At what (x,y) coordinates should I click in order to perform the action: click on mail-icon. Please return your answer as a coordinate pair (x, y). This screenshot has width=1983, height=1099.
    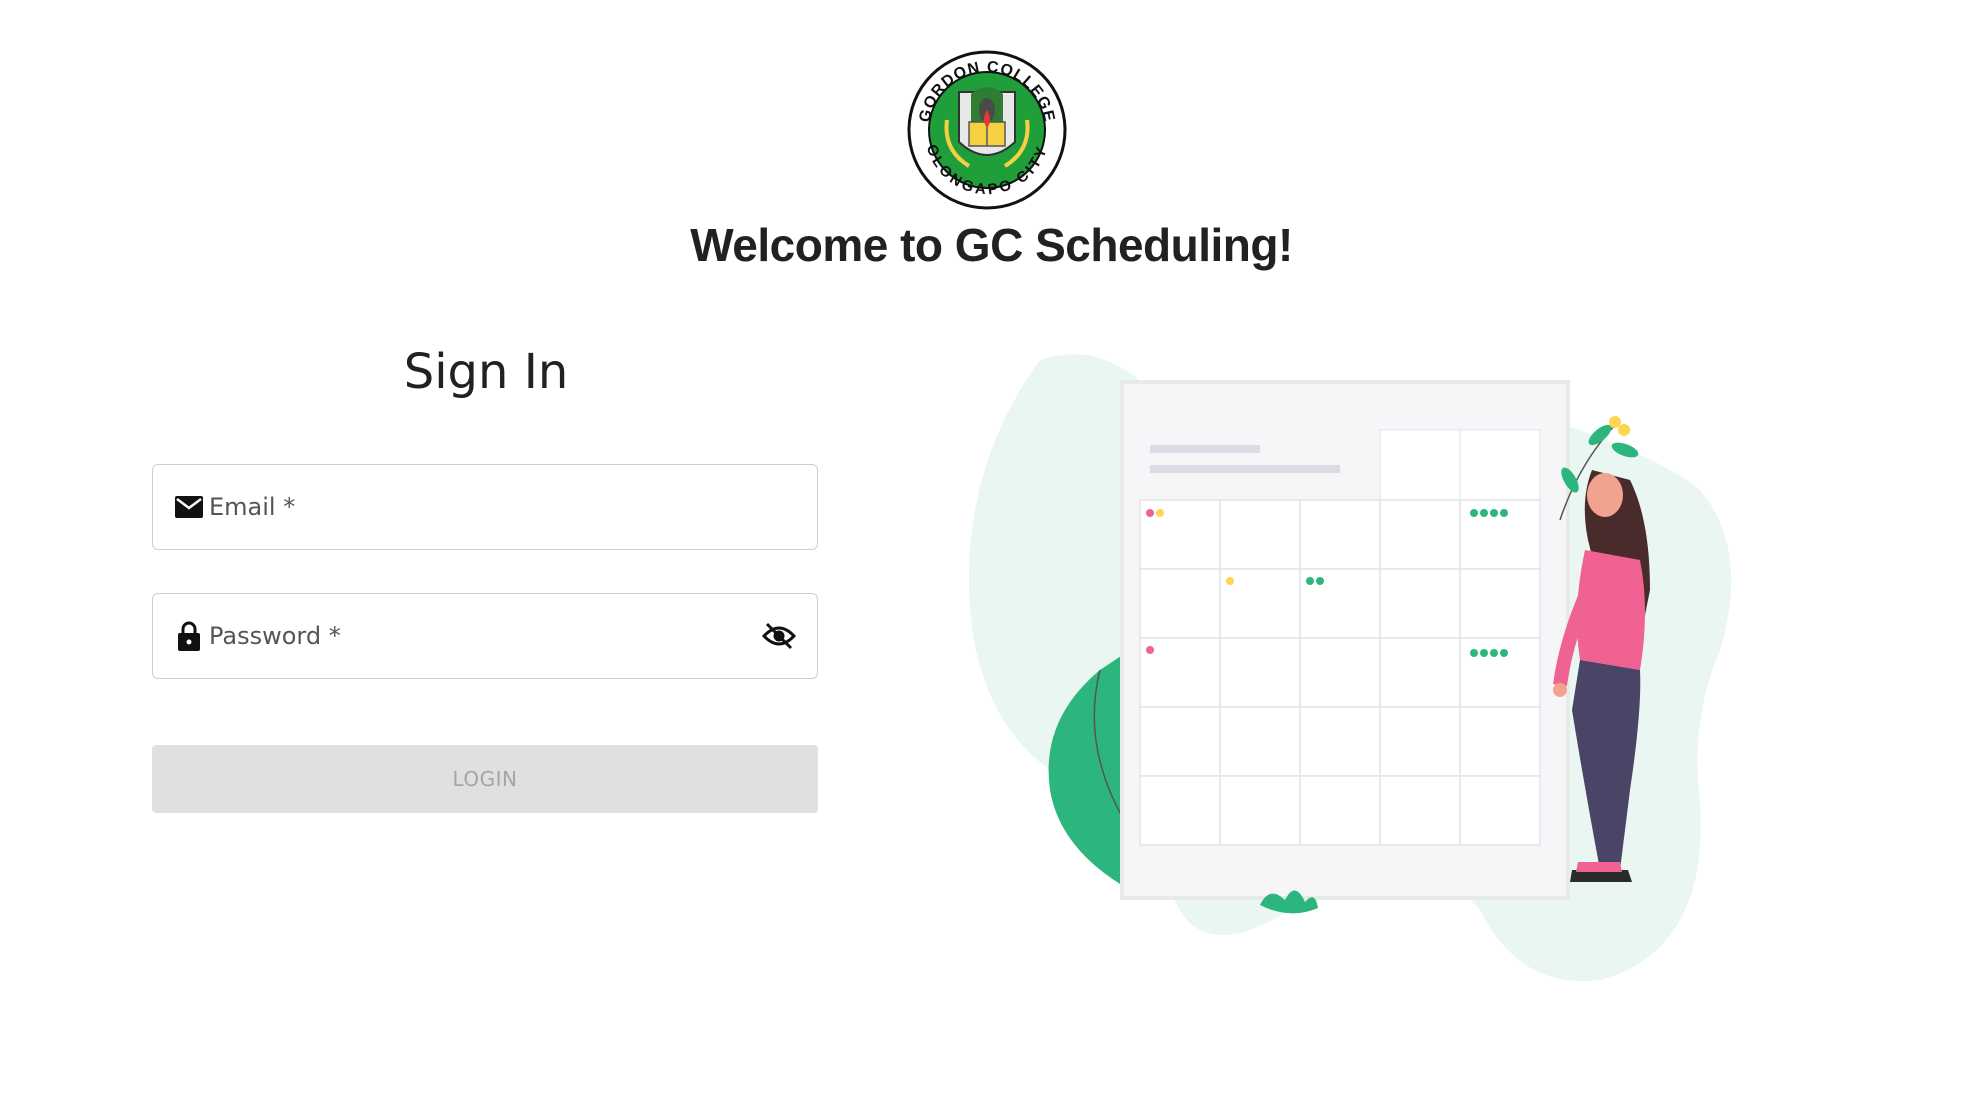
    Looking at the image, I should click on (189, 507).